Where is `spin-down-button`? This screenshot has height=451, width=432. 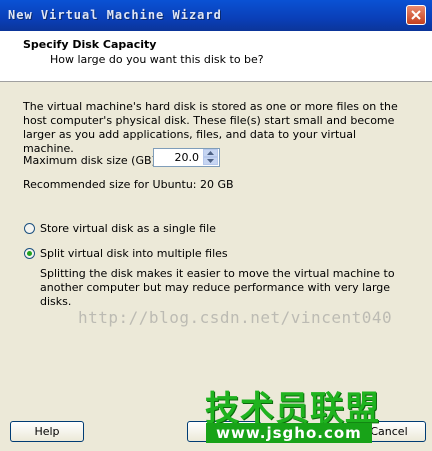 spin-down-button is located at coordinates (210, 161).